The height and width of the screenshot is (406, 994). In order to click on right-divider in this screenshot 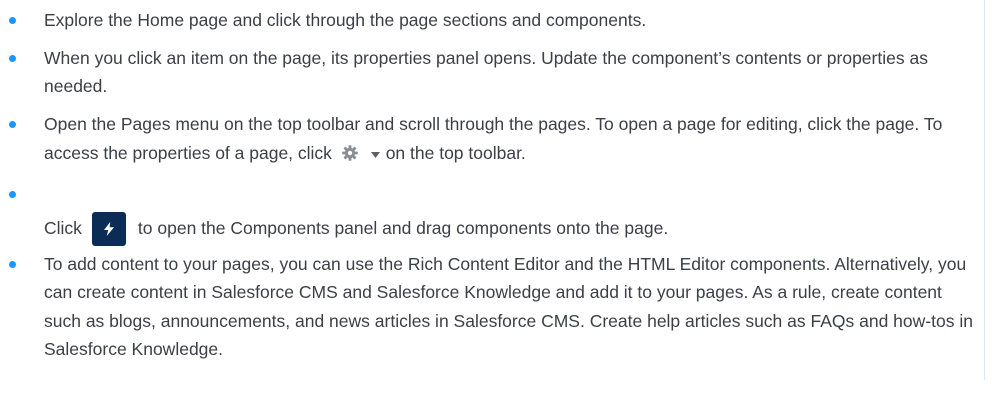, I will do `click(984, 190)`.